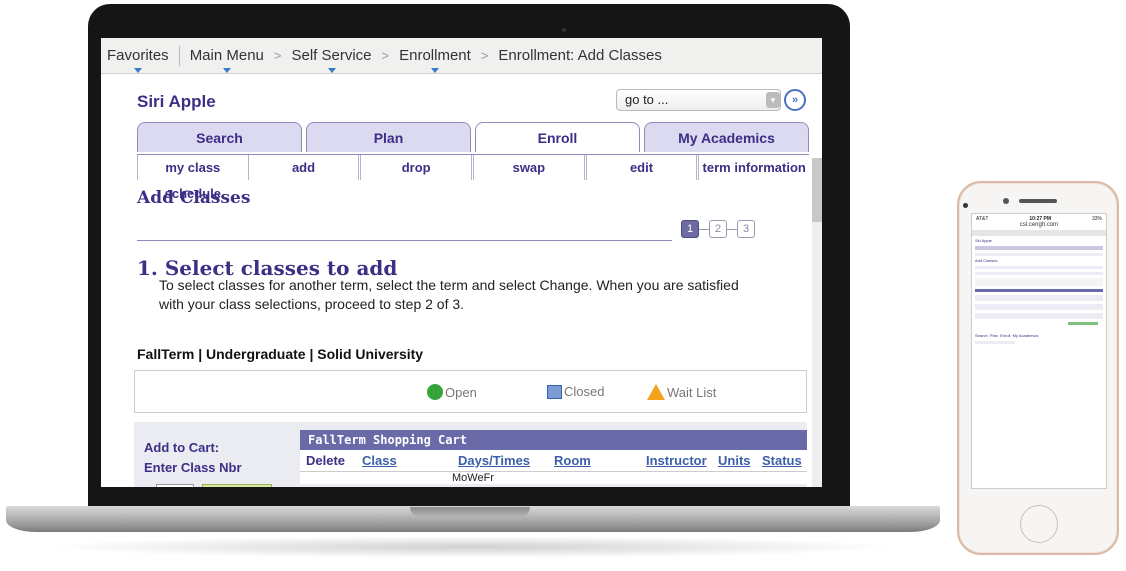 Image resolution: width=1126 pixels, height=571 pixels. What do you see at coordinates (1039, 248) in the screenshot?
I see `phone-tabs` at bounding box center [1039, 248].